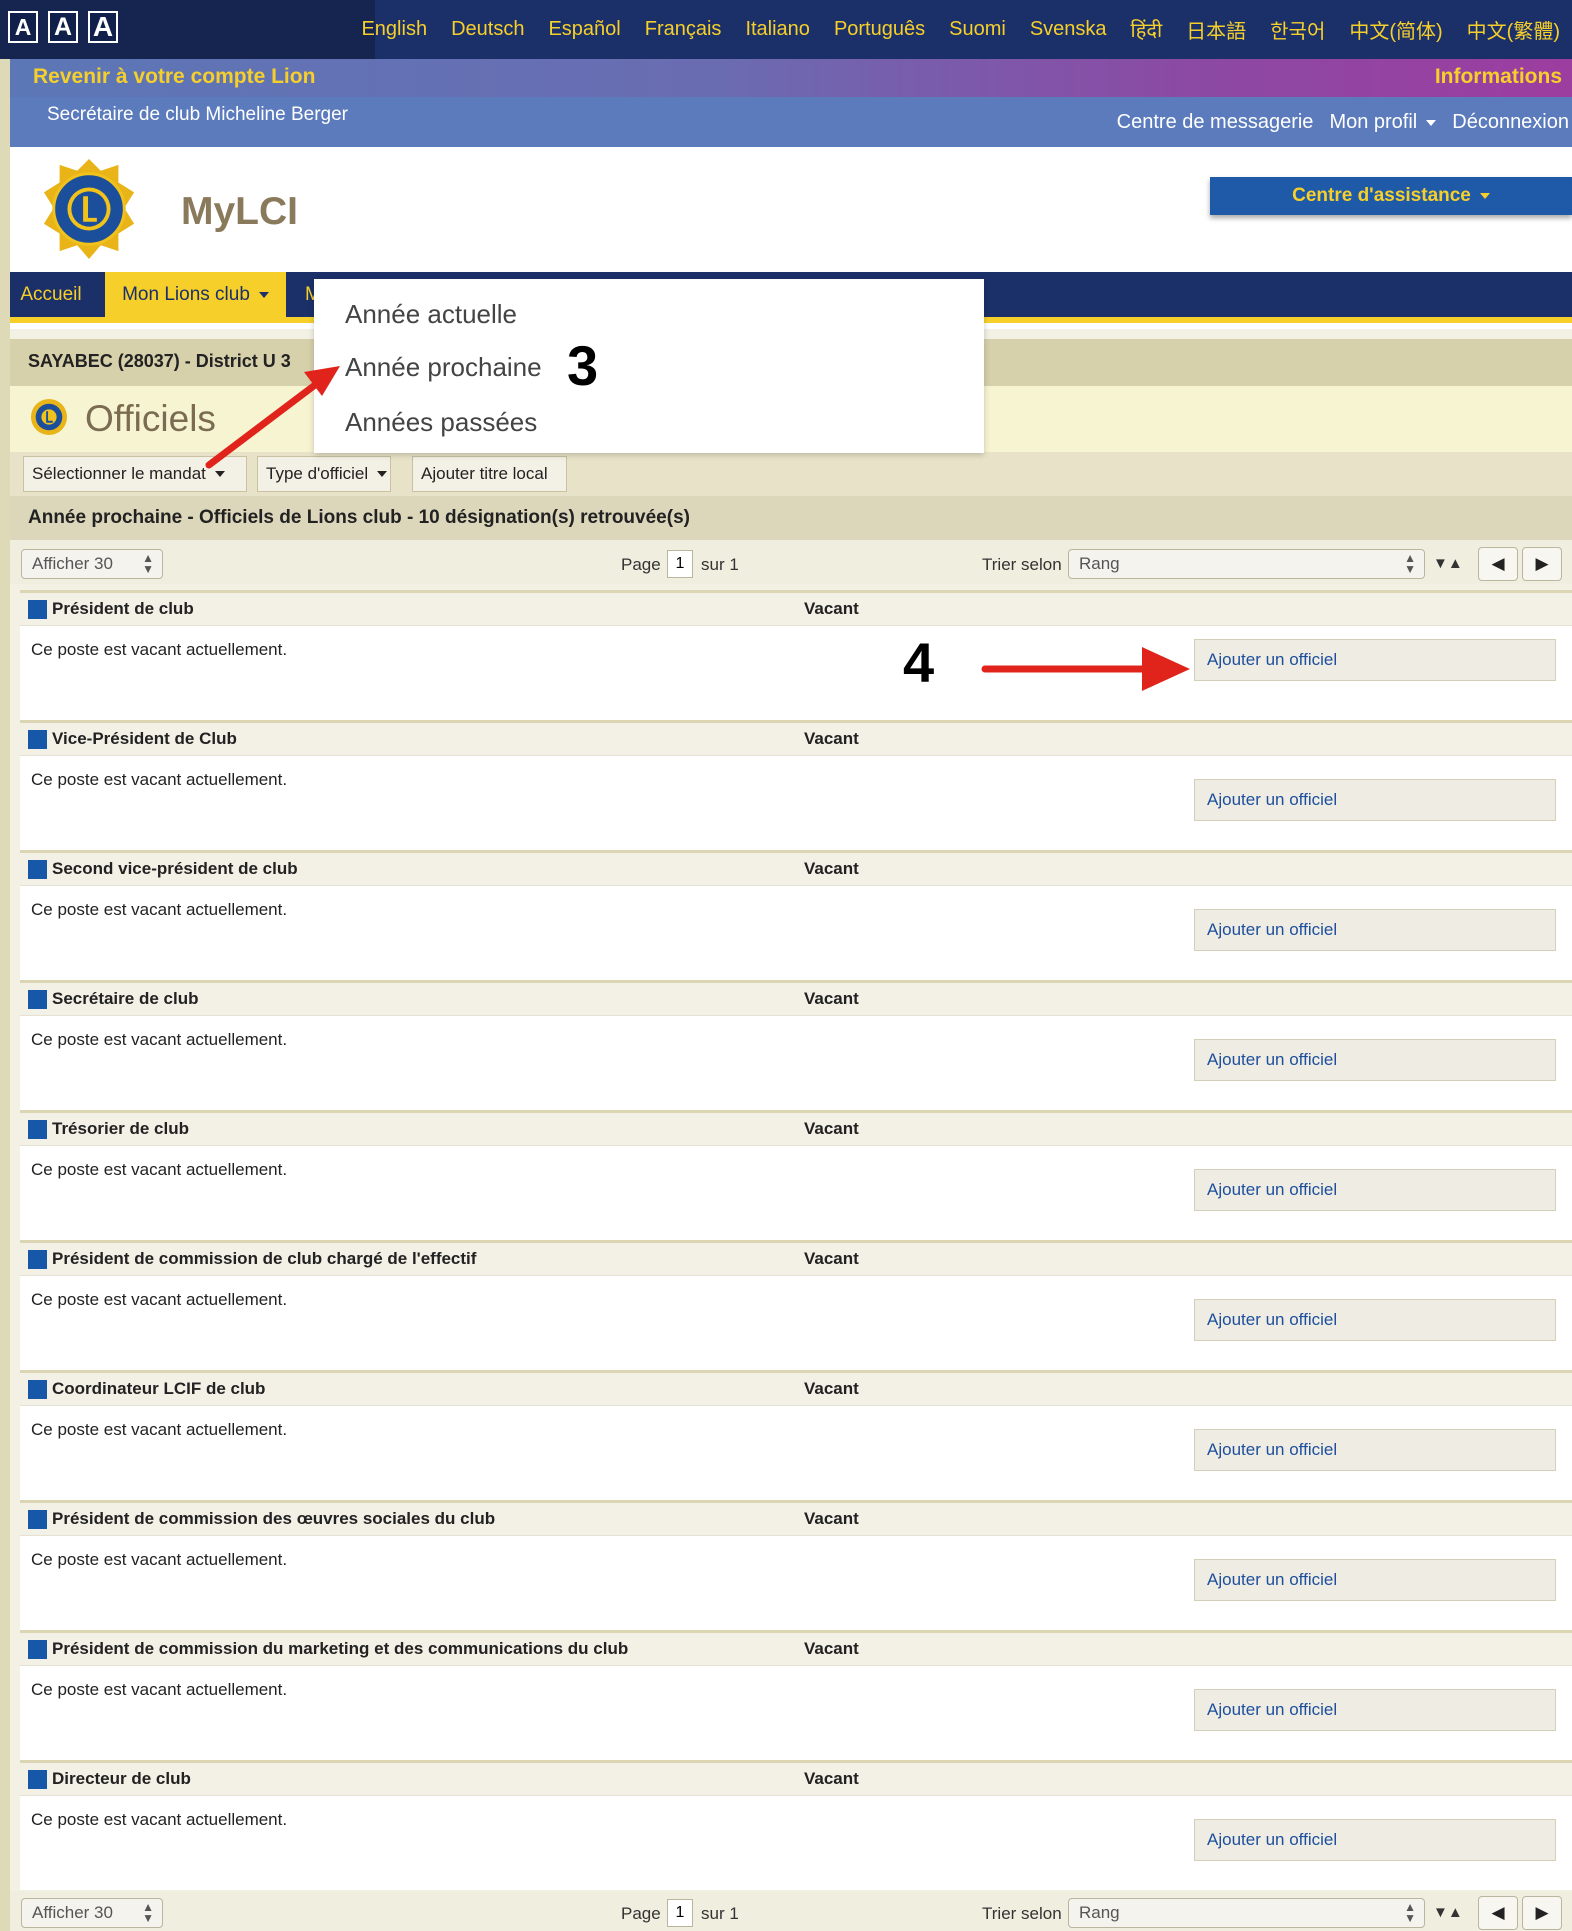  I want to click on add-local-title-button: Ajouter titre local, so click(489, 474).